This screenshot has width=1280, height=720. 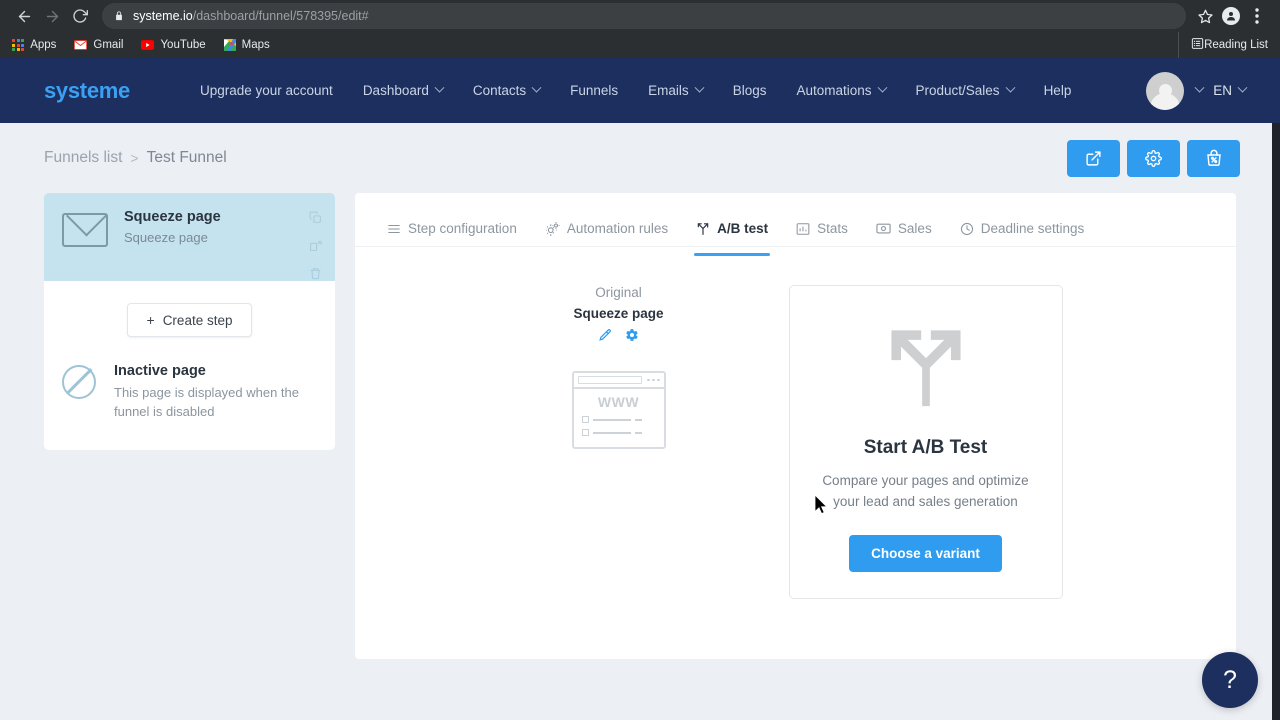 I want to click on breadcrumb-funnels-list: Funnels list, so click(x=83, y=158).